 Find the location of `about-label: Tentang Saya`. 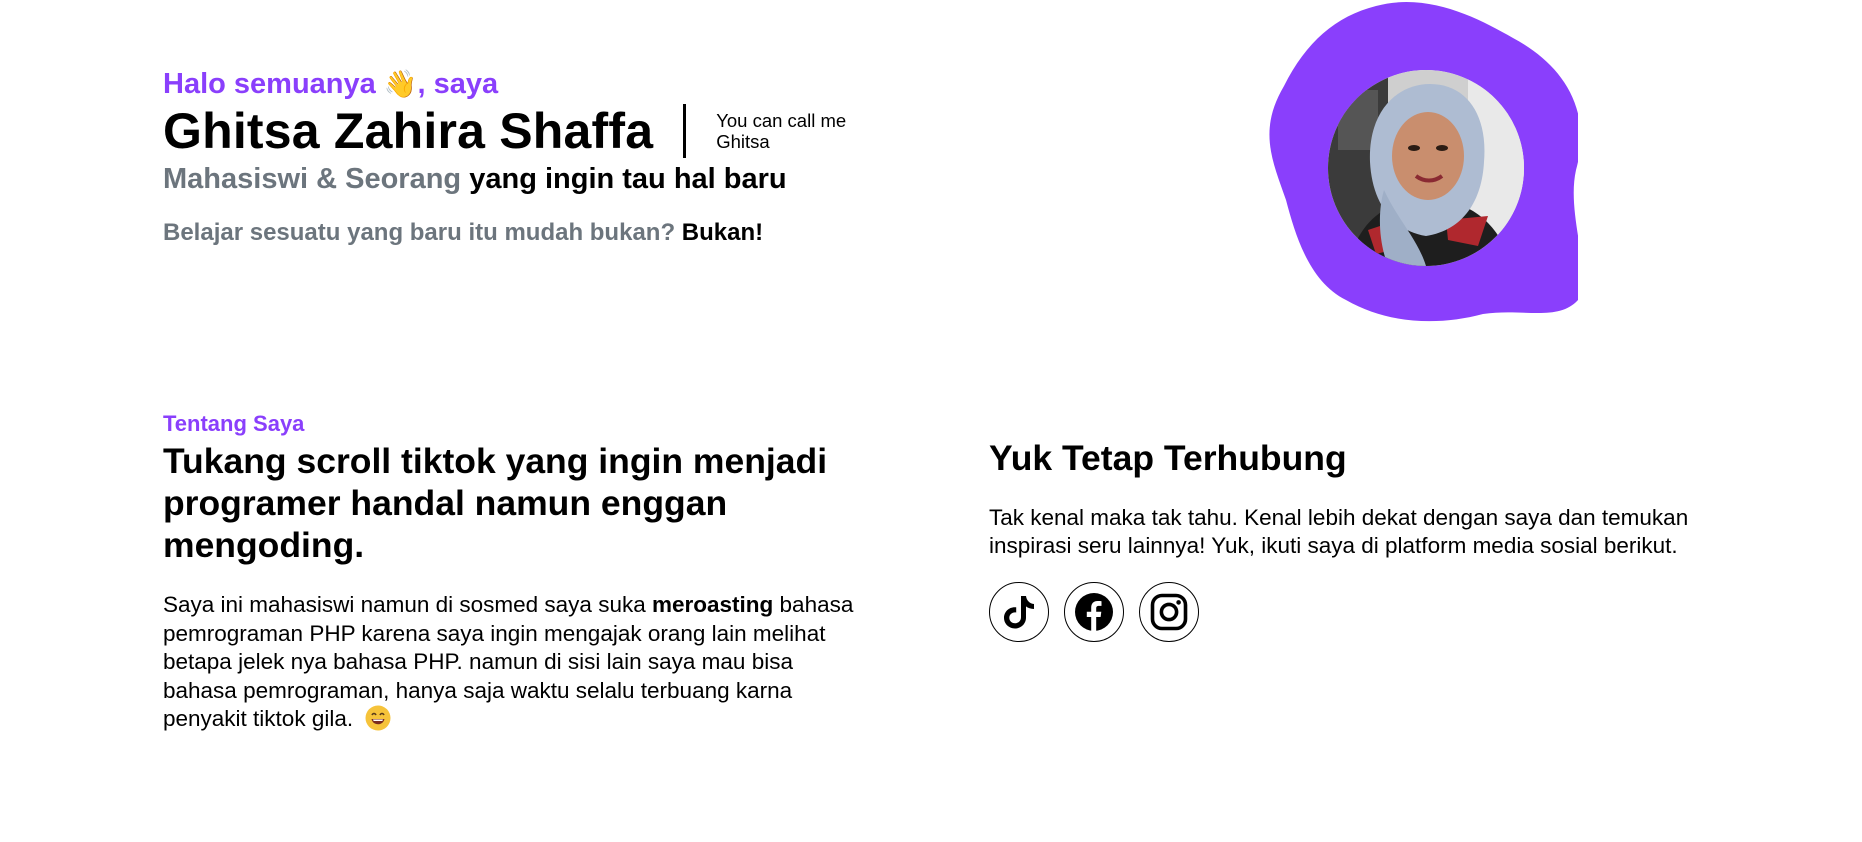

about-label: Tentang Saya is located at coordinates (234, 423).